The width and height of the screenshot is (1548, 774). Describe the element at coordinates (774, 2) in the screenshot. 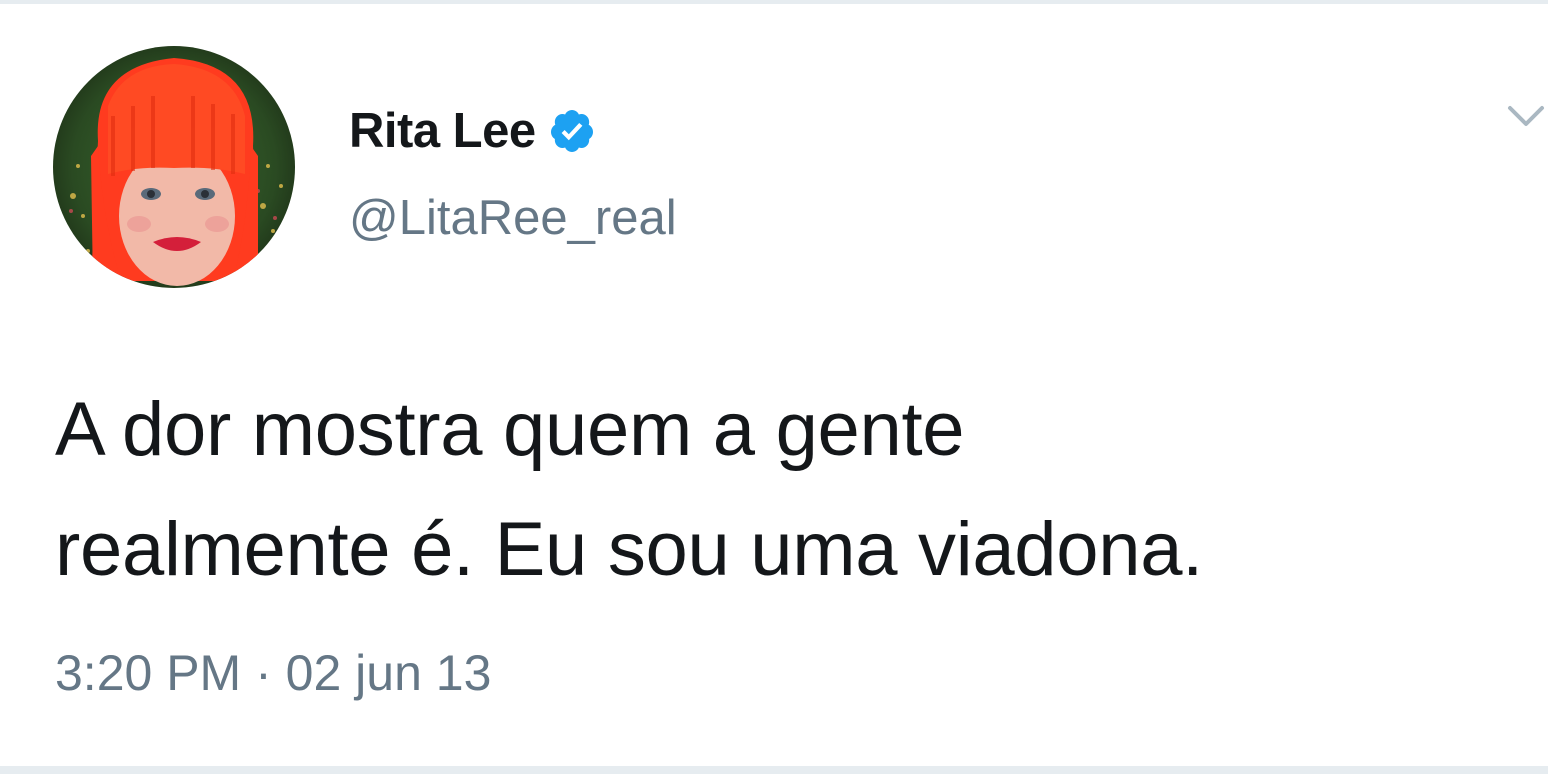

I see `top-divider` at that location.